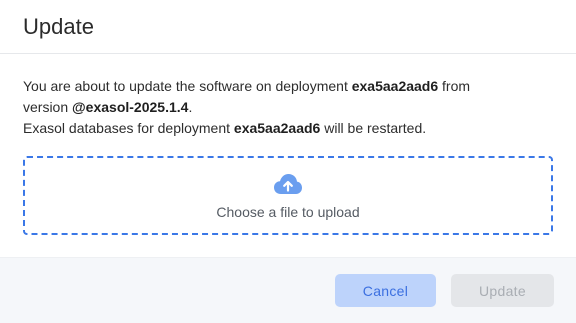  Describe the element at coordinates (288, 212) in the screenshot. I see `dropzone-label: Choose a file to upload` at that location.